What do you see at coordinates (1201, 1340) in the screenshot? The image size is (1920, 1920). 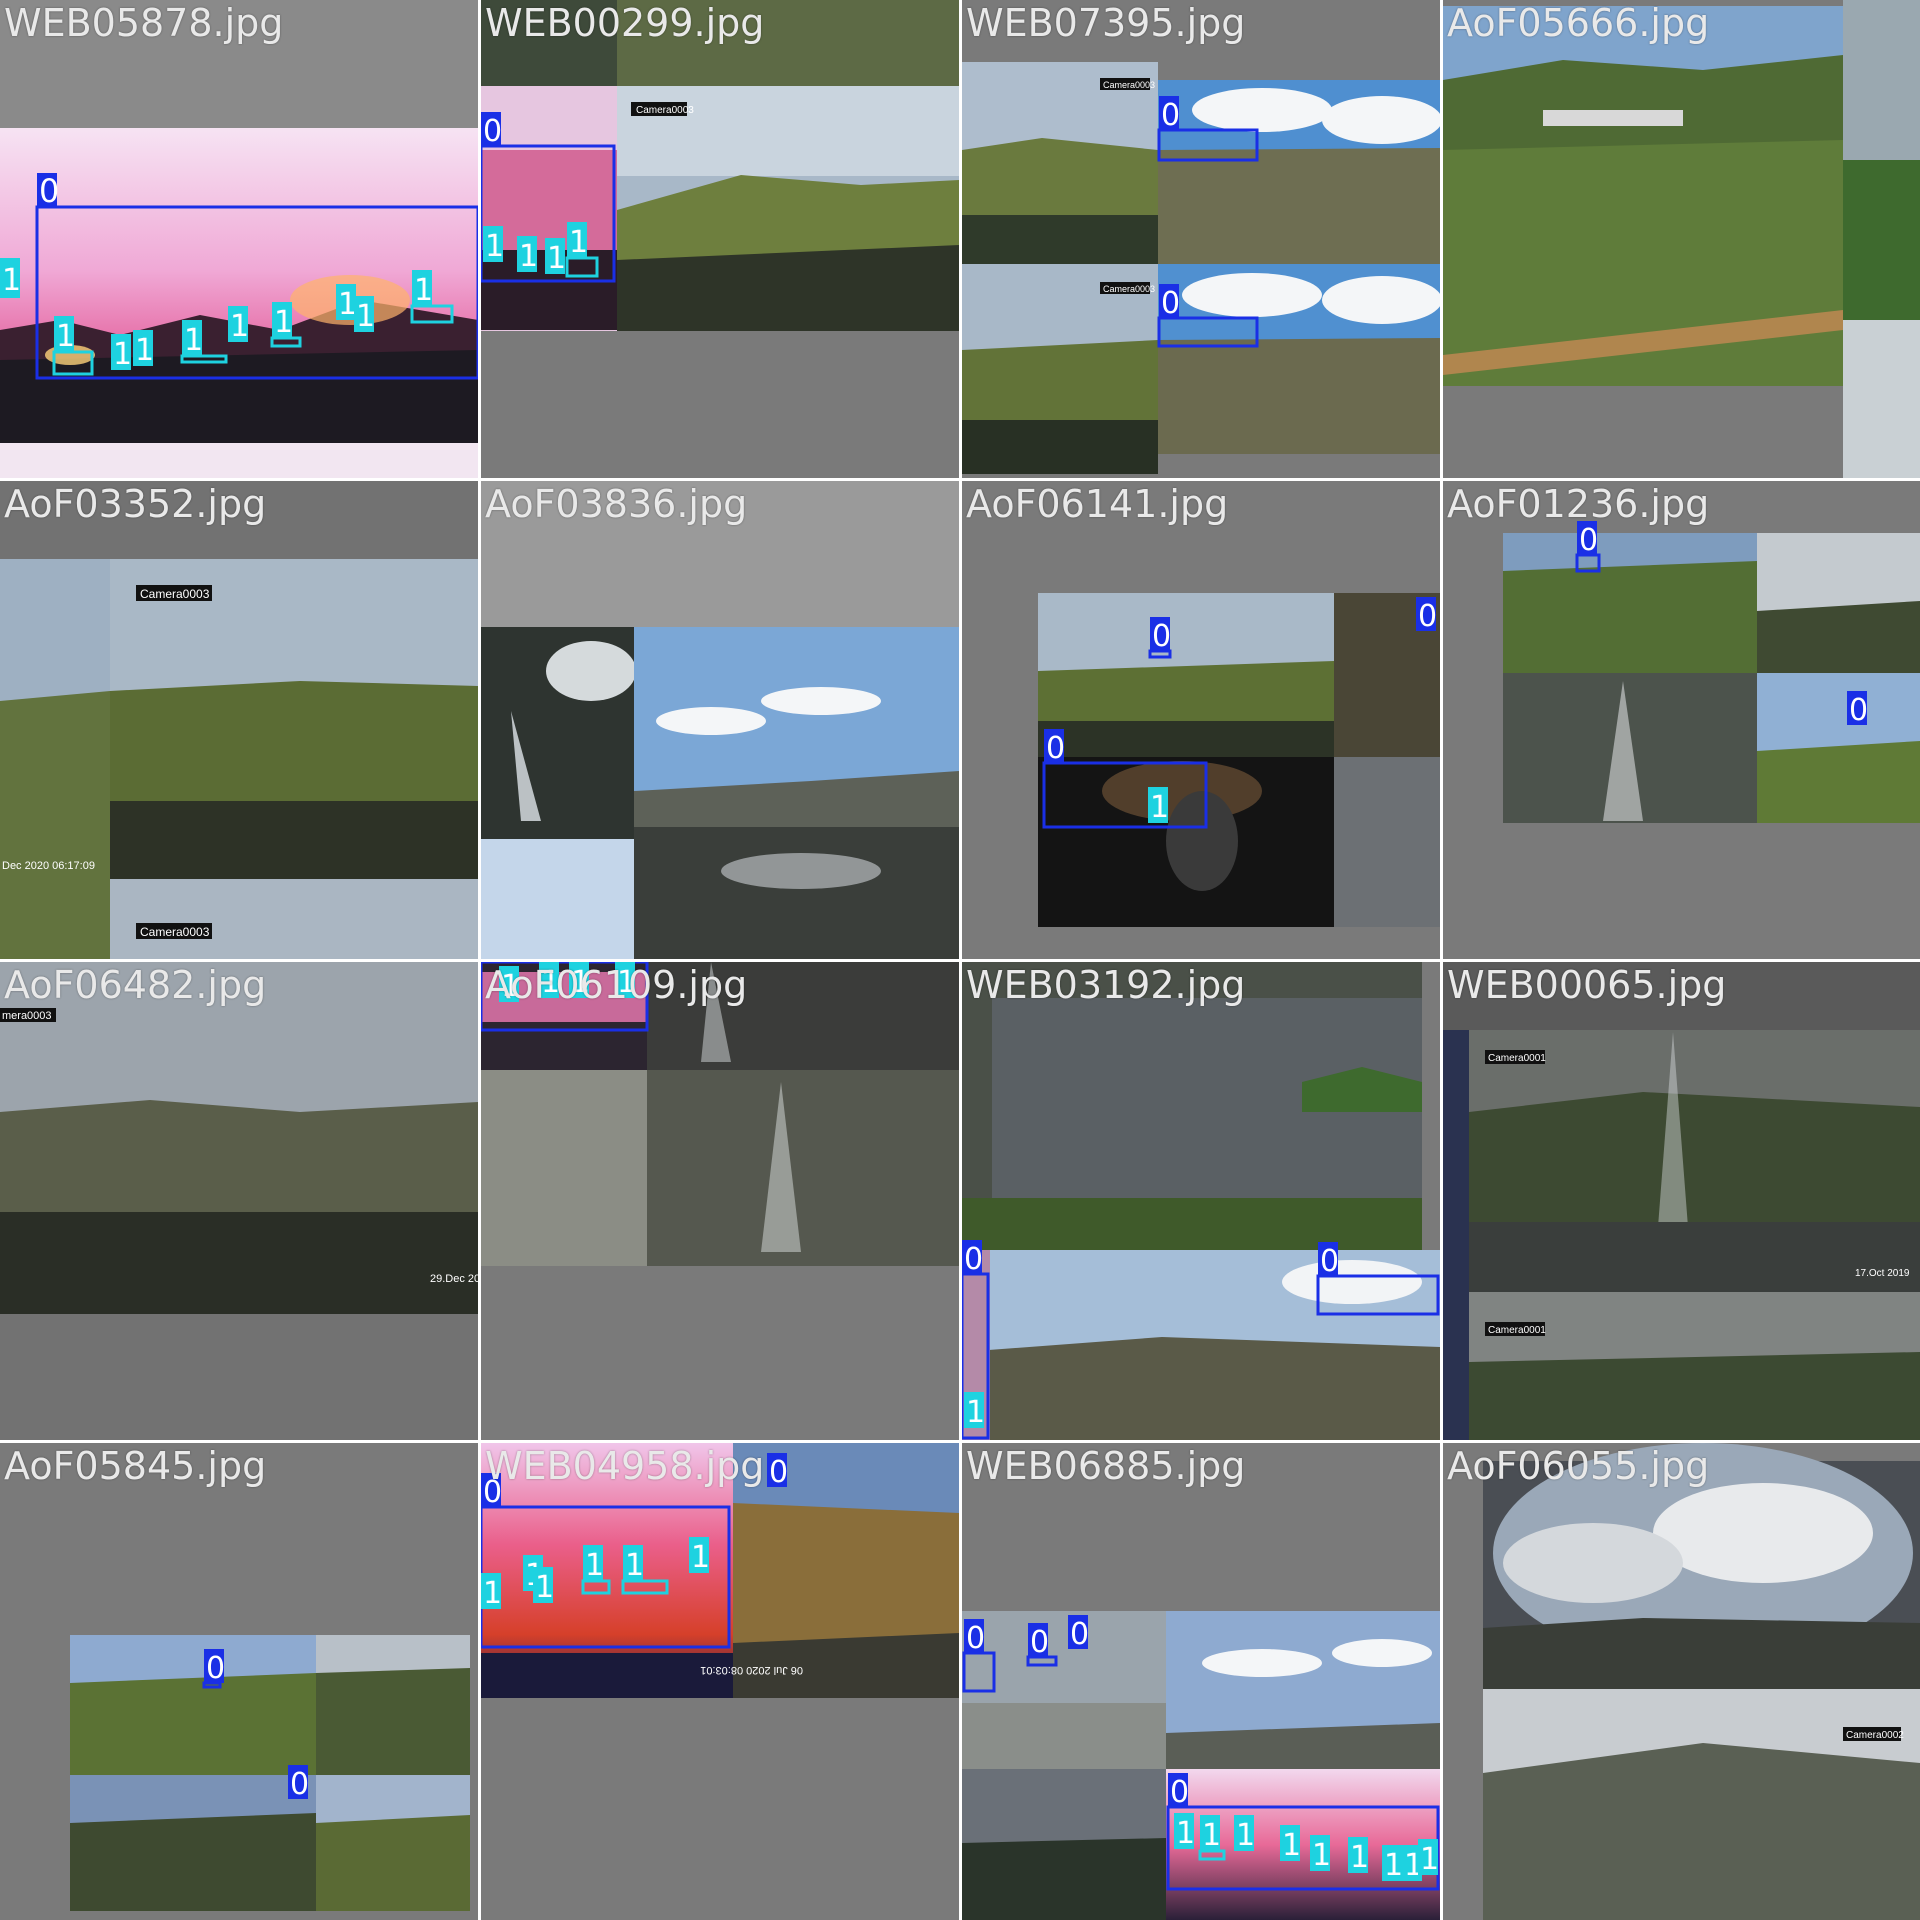 I see `annotation-layer: 0 0 1` at bounding box center [1201, 1340].